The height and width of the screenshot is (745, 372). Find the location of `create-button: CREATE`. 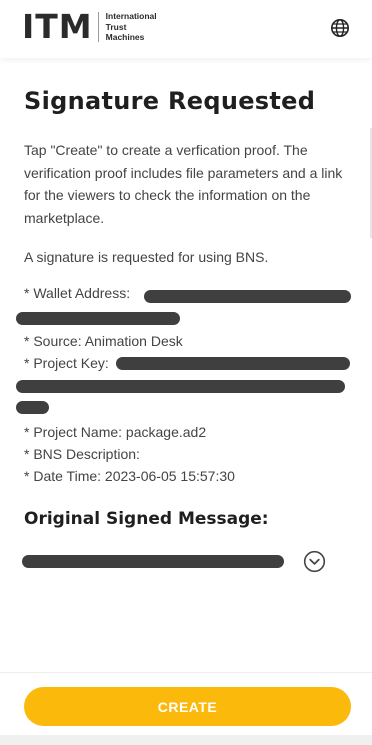

create-button: CREATE is located at coordinates (187, 706).